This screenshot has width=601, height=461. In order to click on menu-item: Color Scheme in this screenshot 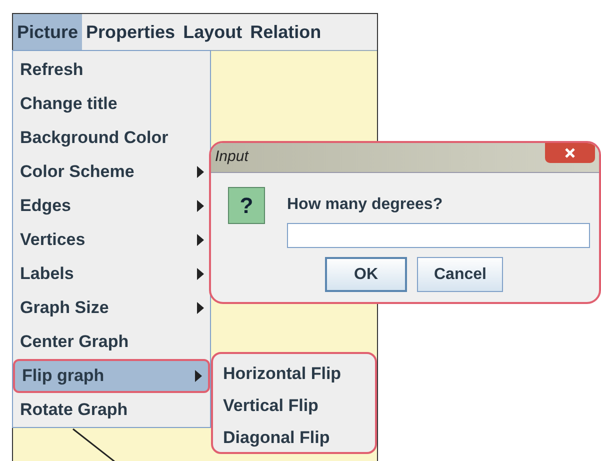, I will do `click(111, 172)`.